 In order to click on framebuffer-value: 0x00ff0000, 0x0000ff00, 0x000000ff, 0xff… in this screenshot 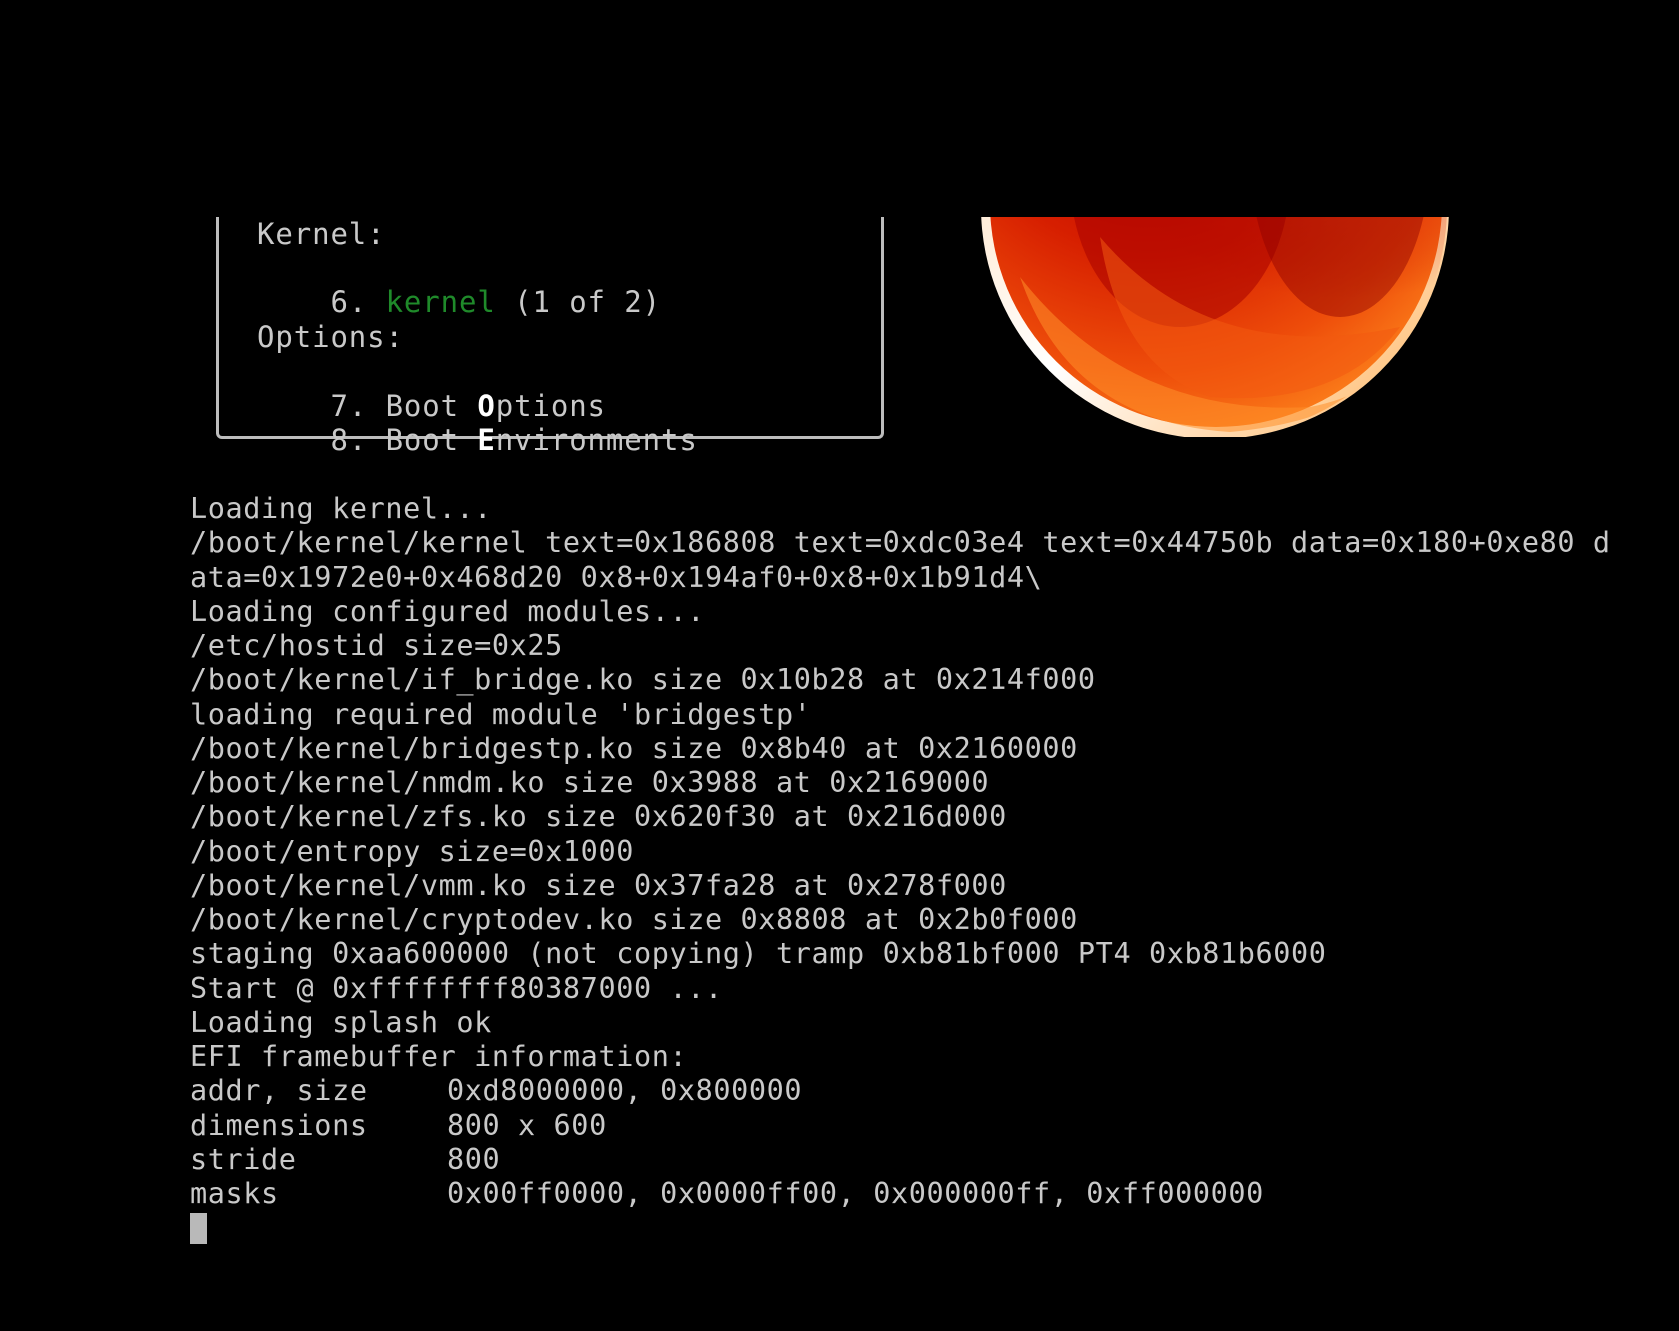, I will do `click(855, 1193)`.